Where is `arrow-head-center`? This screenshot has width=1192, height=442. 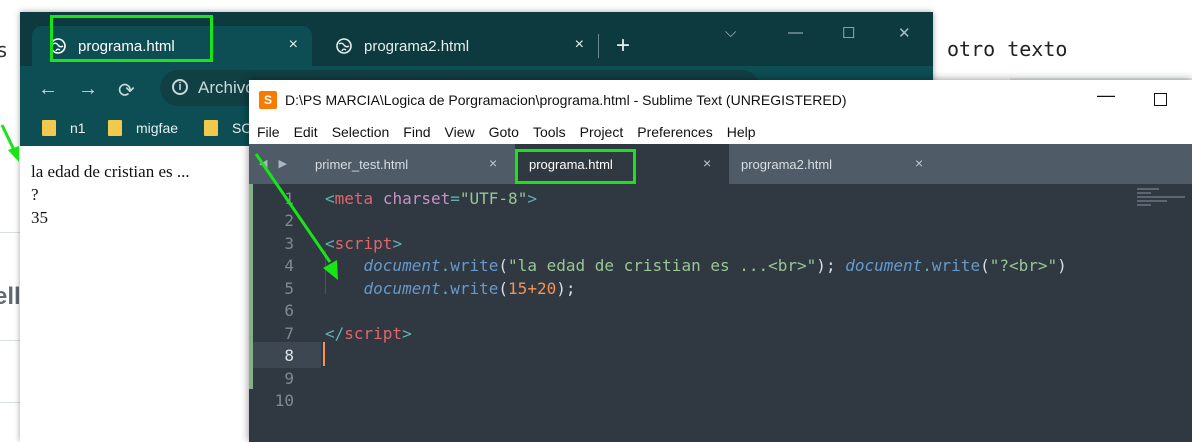
arrow-head-center is located at coordinates (330, 270).